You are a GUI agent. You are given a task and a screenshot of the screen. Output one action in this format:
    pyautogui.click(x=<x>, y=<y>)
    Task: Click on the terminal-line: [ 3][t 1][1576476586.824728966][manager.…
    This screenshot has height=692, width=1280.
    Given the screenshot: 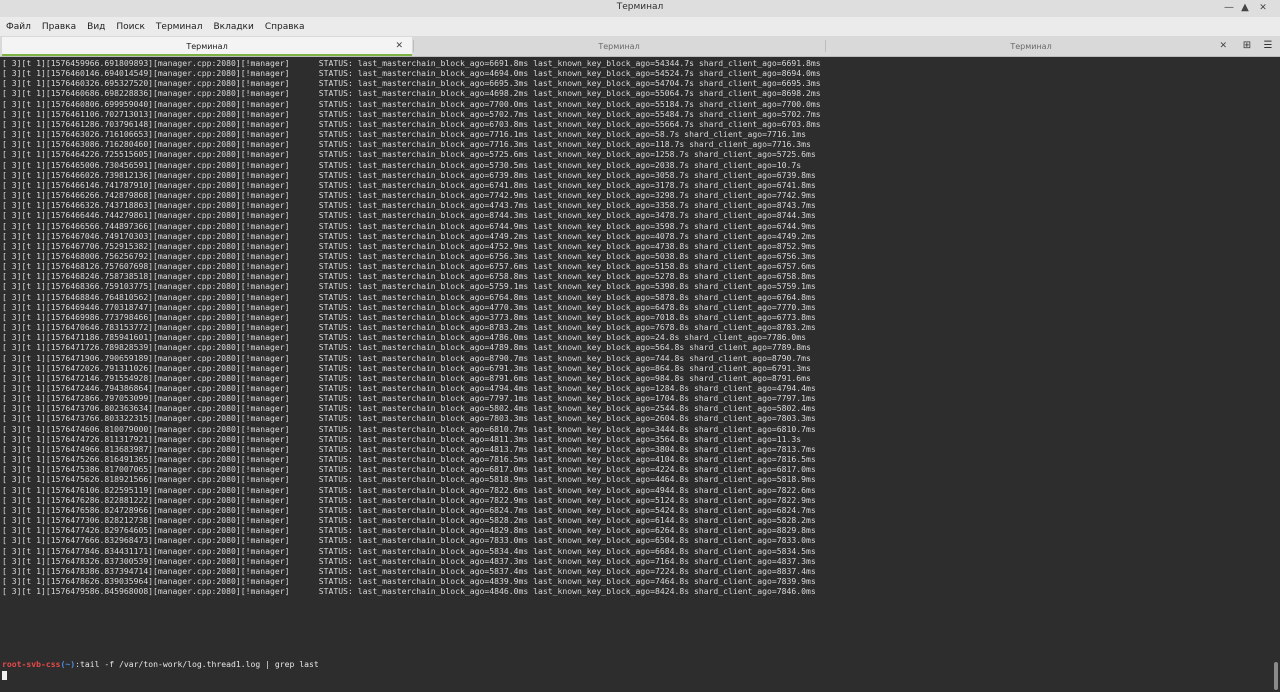 What is the action you would take?
    pyautogui.click(x=409, y=509)
    